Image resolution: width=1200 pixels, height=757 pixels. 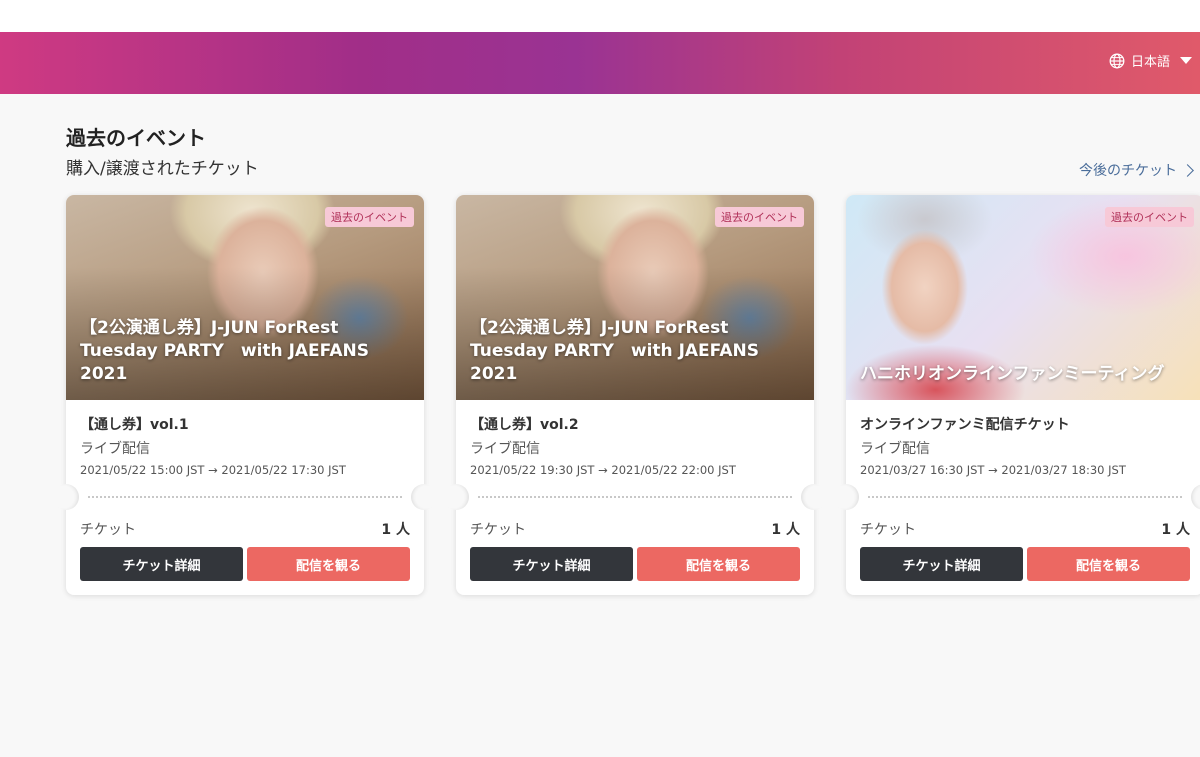 I want to click on caret-down-icon, so click(x=1186, y=60).